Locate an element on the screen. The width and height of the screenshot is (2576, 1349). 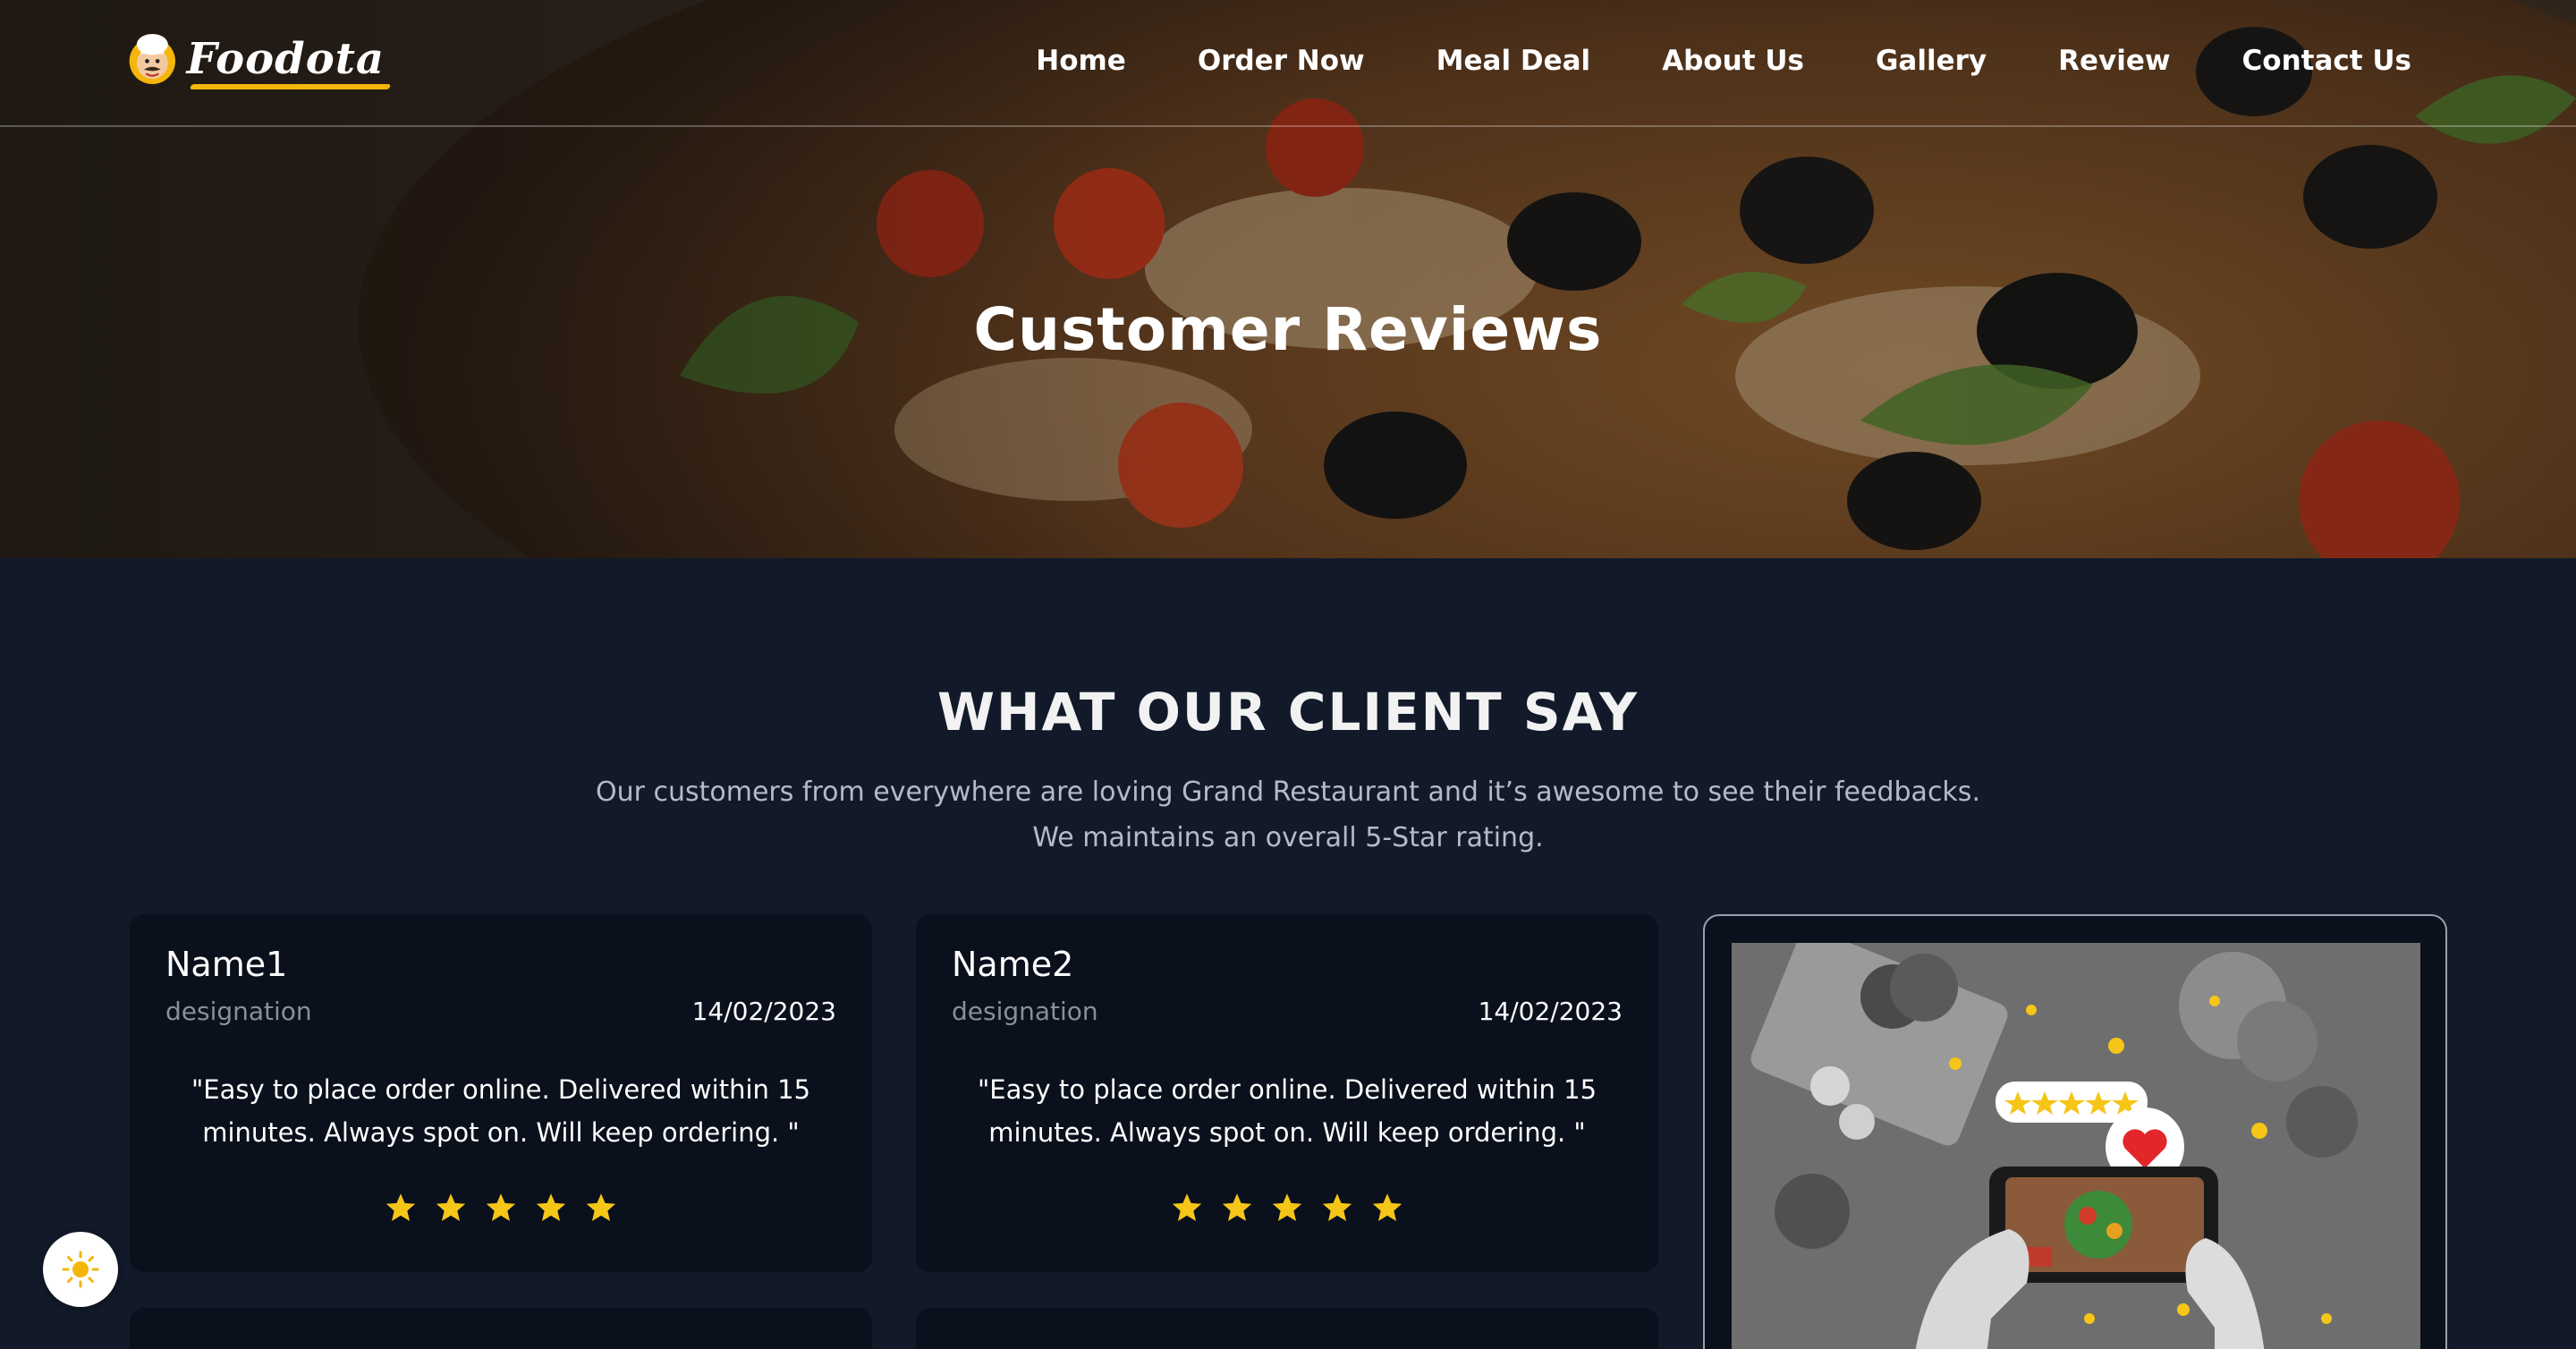
sun-icon is located at coordinates (80, 1269).